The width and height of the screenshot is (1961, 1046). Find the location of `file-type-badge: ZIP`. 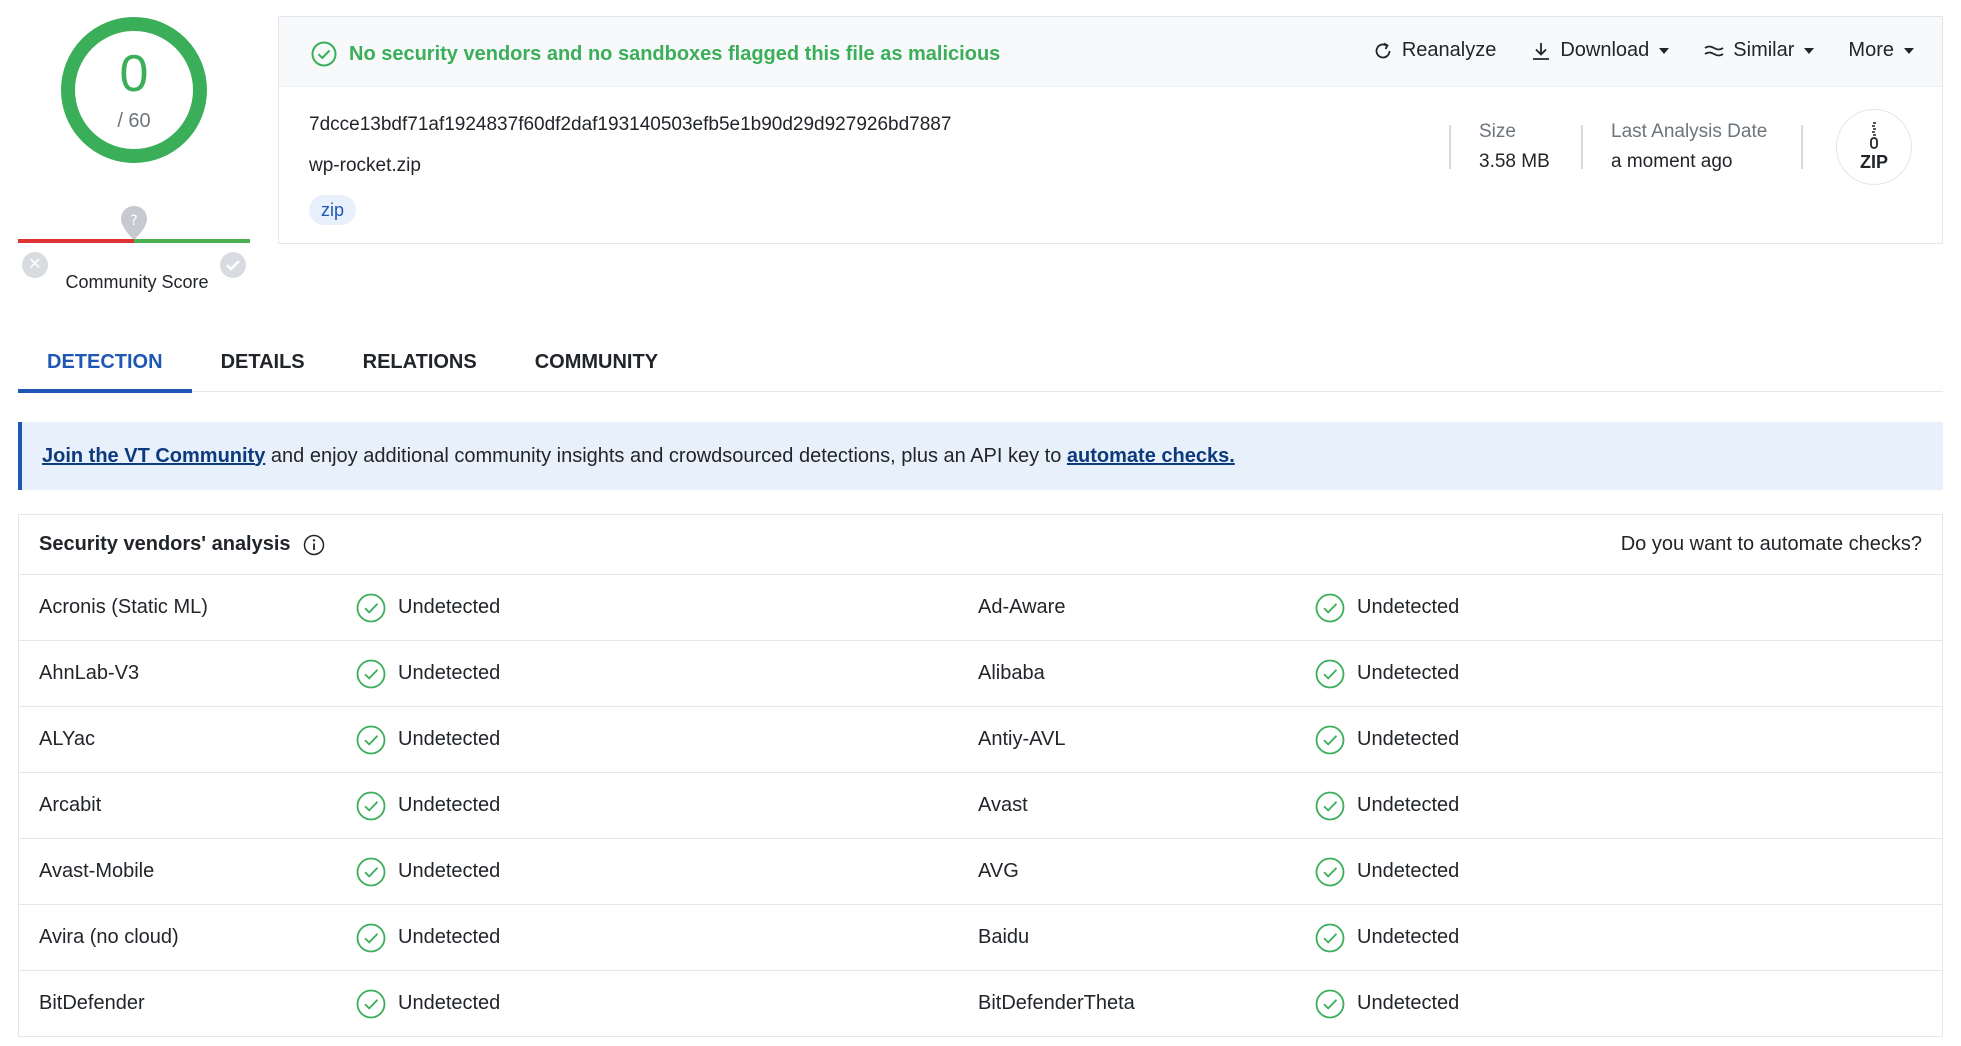

file-type-badge: ZIP is located at coordinates (1874, 147).